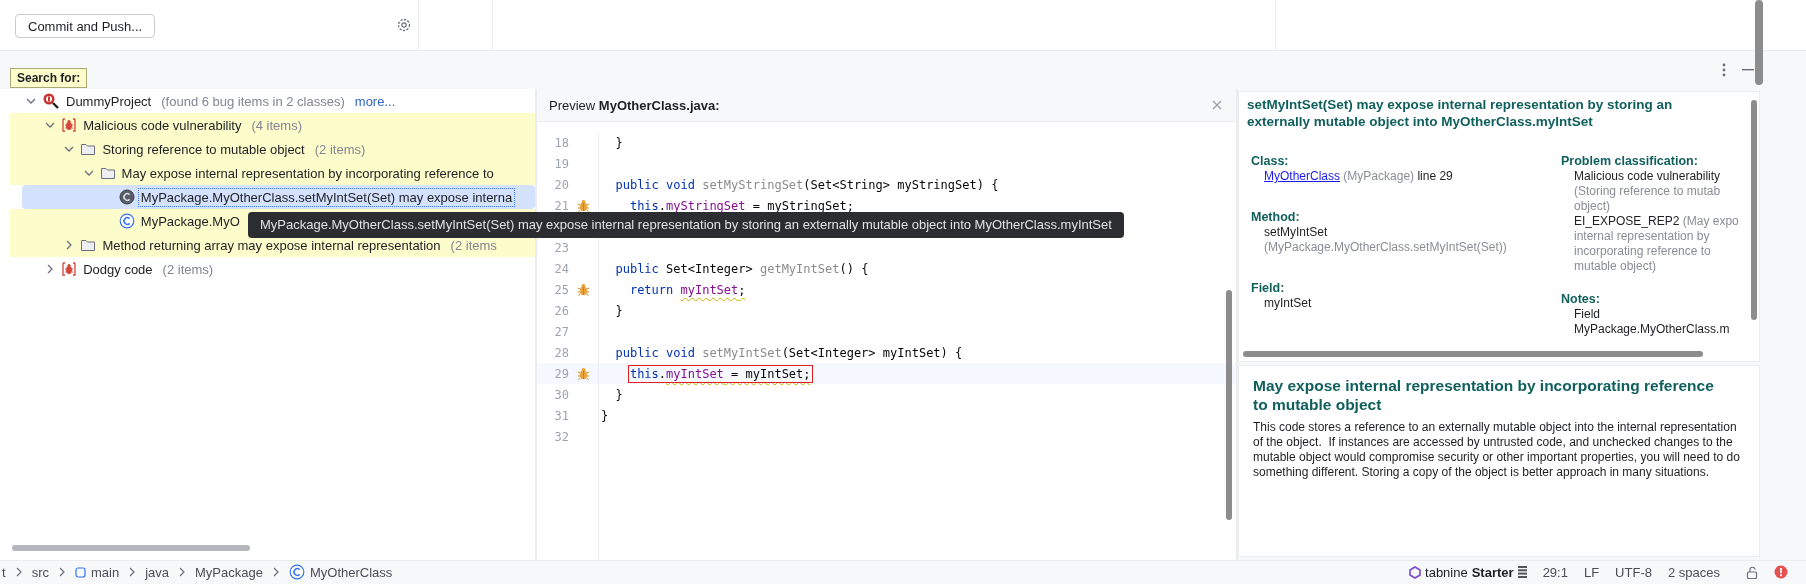 The width and height of the screenshot is (1806, 584). What do you see at coordinates (1268, 288) in the screenshot?
I see `section-label: Field:` at bounding box center [1268, 288].